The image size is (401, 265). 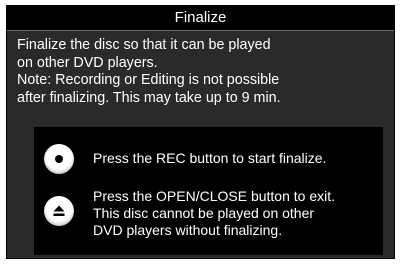 I want to click on open-close-instruction-line: Press the OPEN/CLOSE button to exit., so click(x=214, y=196).